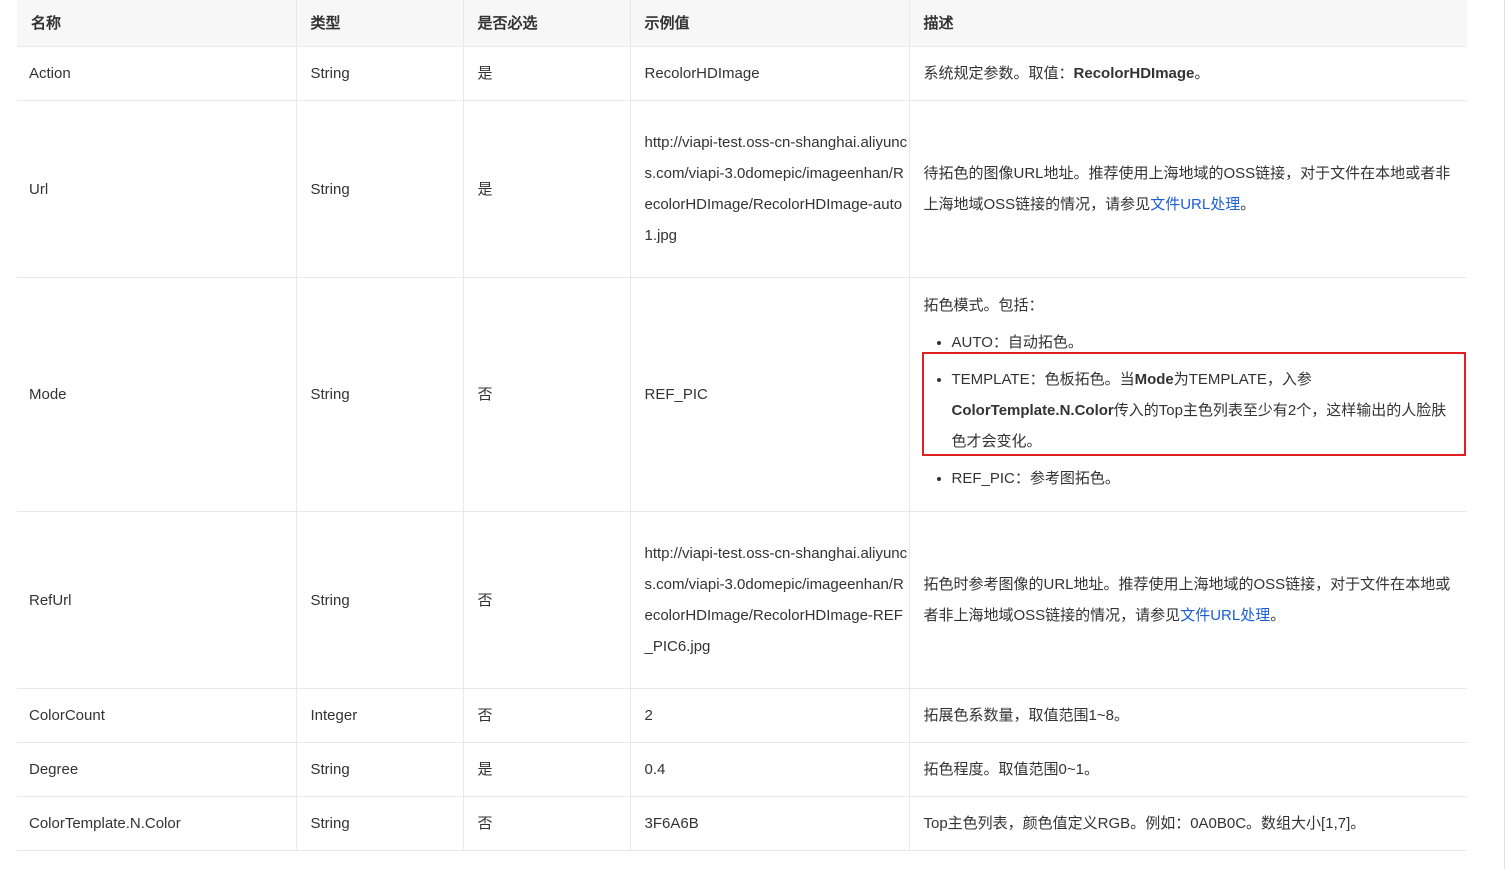  What do you see at coordinates (157, 600) in the screenshot?
I see `param-name: RefUrl` at bounding box center [157, 600].